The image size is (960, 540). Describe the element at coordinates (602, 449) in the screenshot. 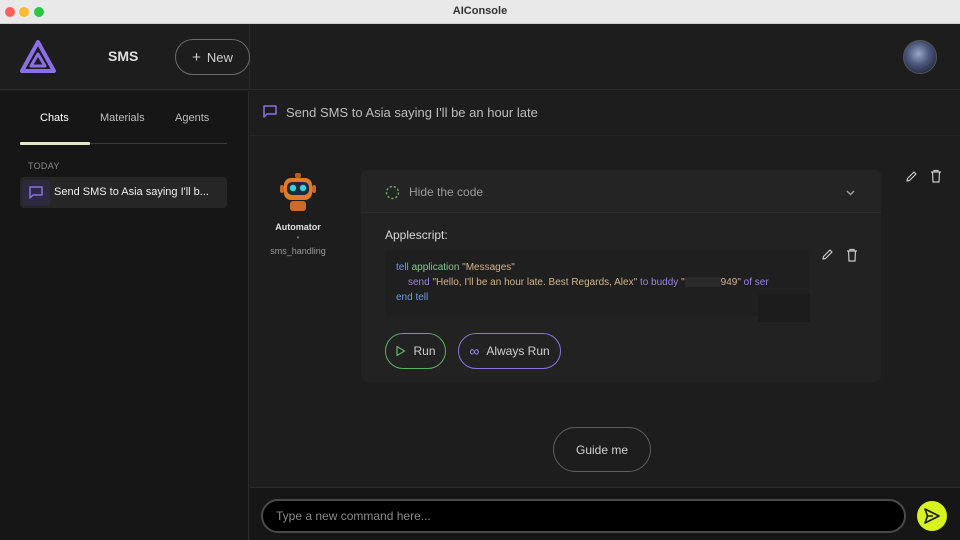

I see `guide-me-button: Guide me` at that location.